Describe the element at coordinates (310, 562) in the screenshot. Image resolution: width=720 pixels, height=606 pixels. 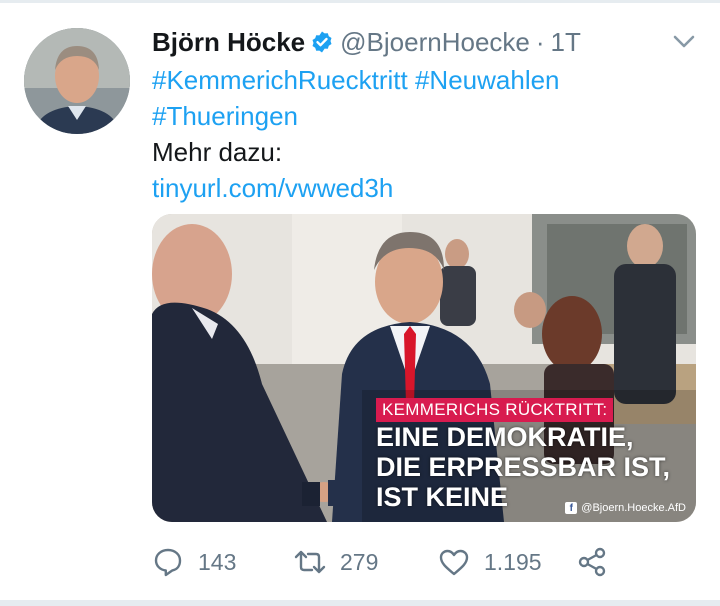
I see `retweet-icon` at that location.